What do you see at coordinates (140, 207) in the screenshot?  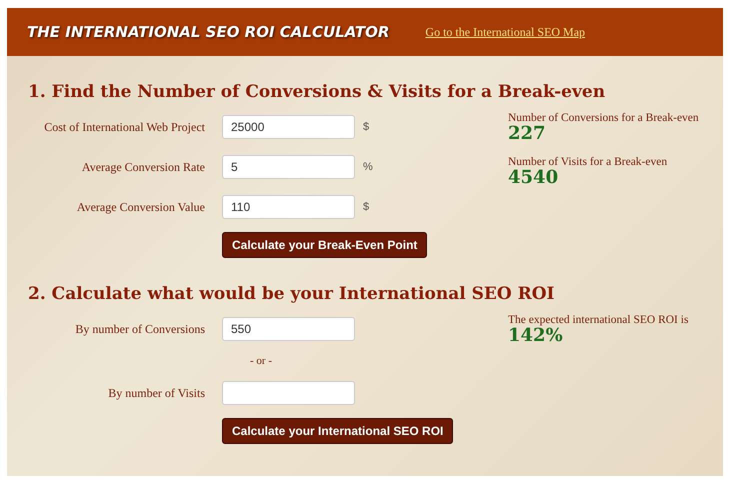 I see `field-label: Average Conversion Value` at bounding box center [140, 207].